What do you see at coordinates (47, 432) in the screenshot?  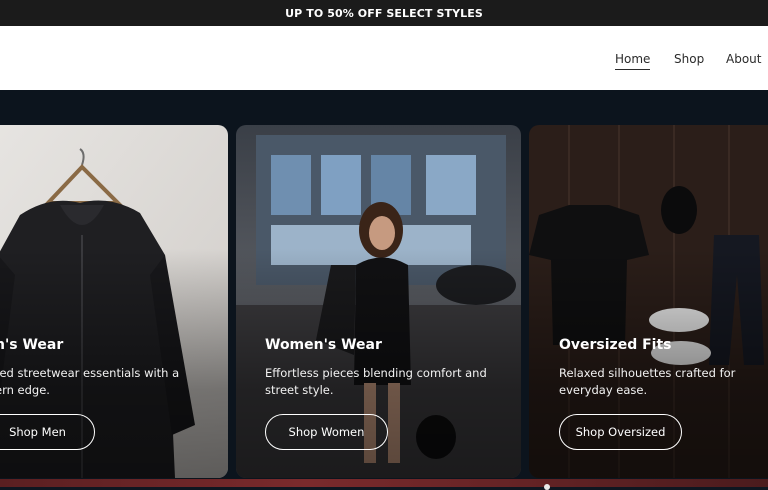 I see `shop-men-button: Shop Men` at bounding box center [47, 432].